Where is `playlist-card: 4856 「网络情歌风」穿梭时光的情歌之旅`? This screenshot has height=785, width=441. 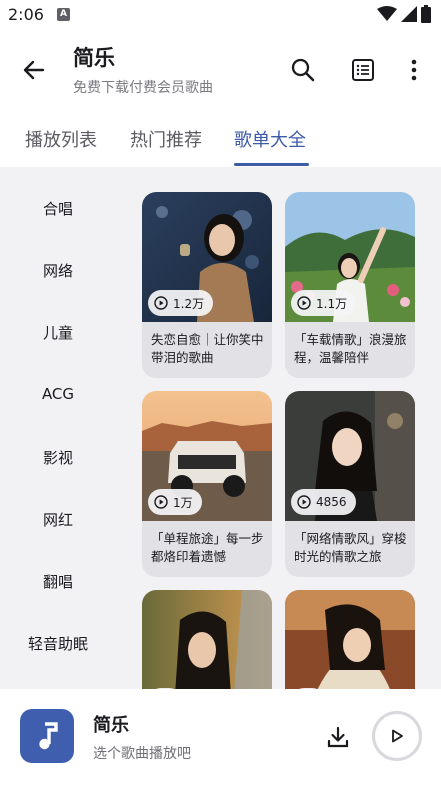 playlist-card: 4856 「网络情歌风」穿梭时光的情歌之旅 is located at coordinates (350, 484).